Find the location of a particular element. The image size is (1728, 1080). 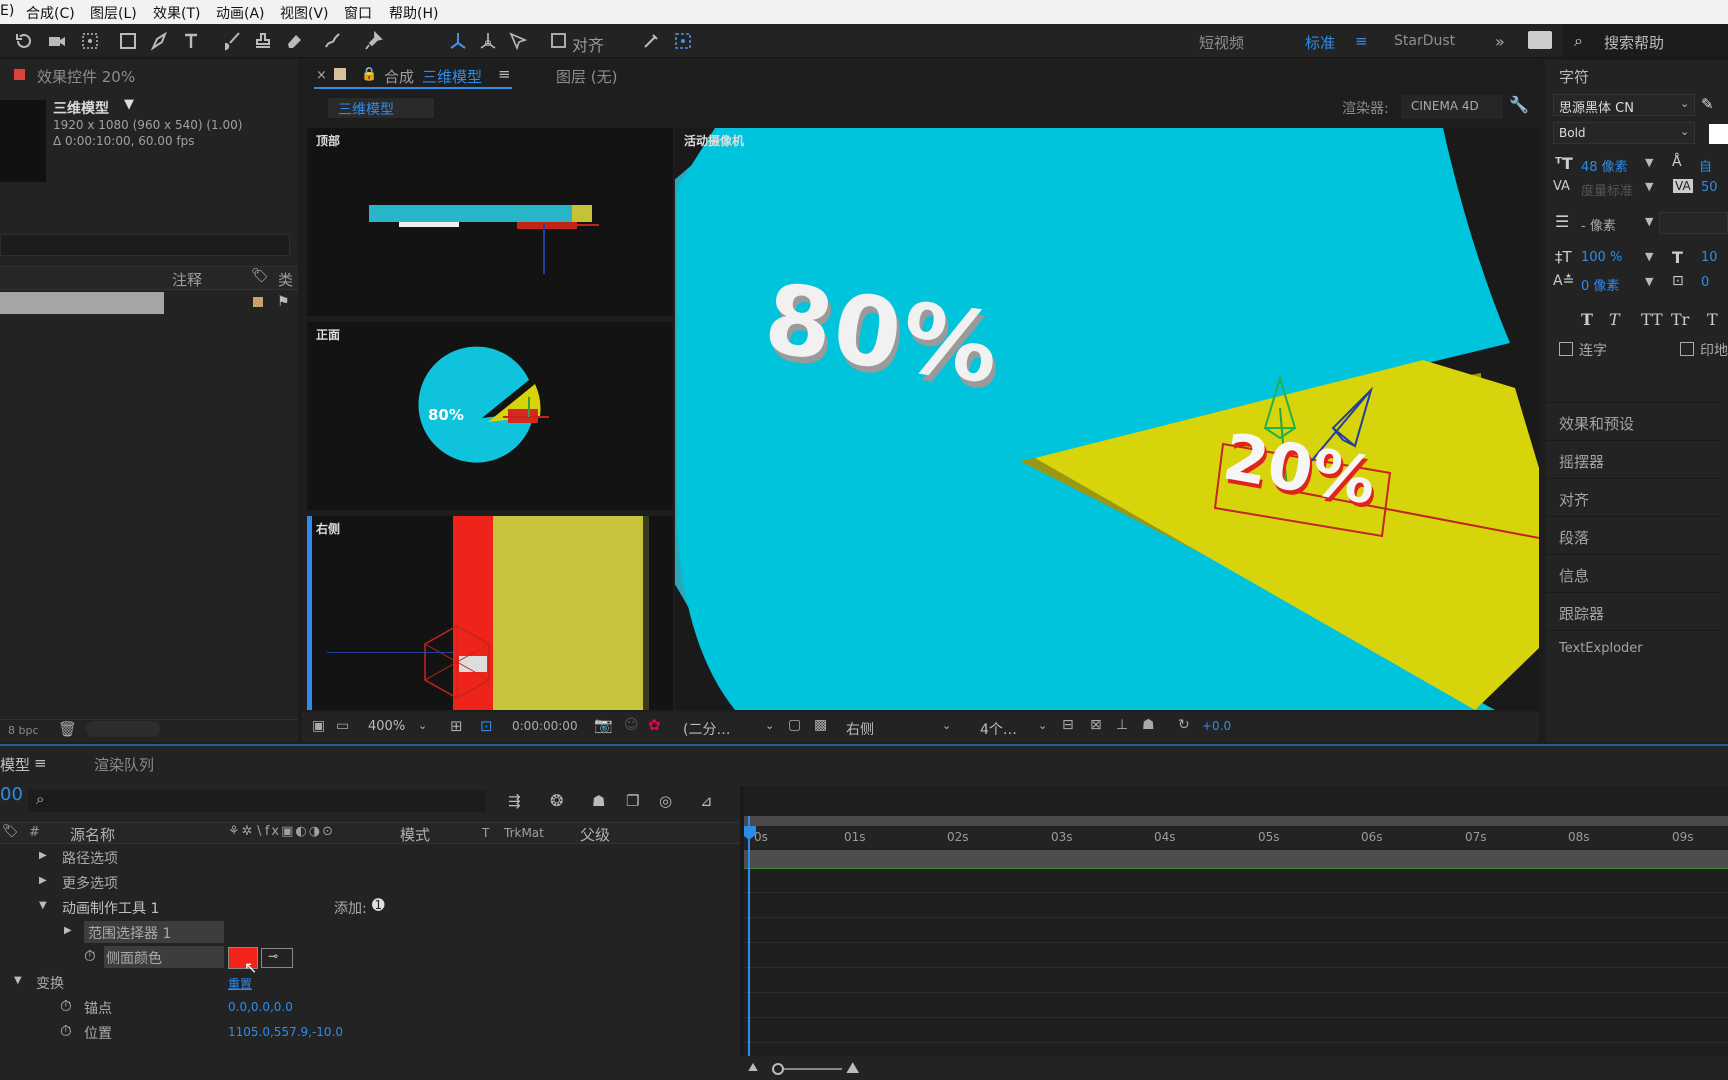

panel-wiggler: 摇摆器 is located at coordinates (1634, 458).